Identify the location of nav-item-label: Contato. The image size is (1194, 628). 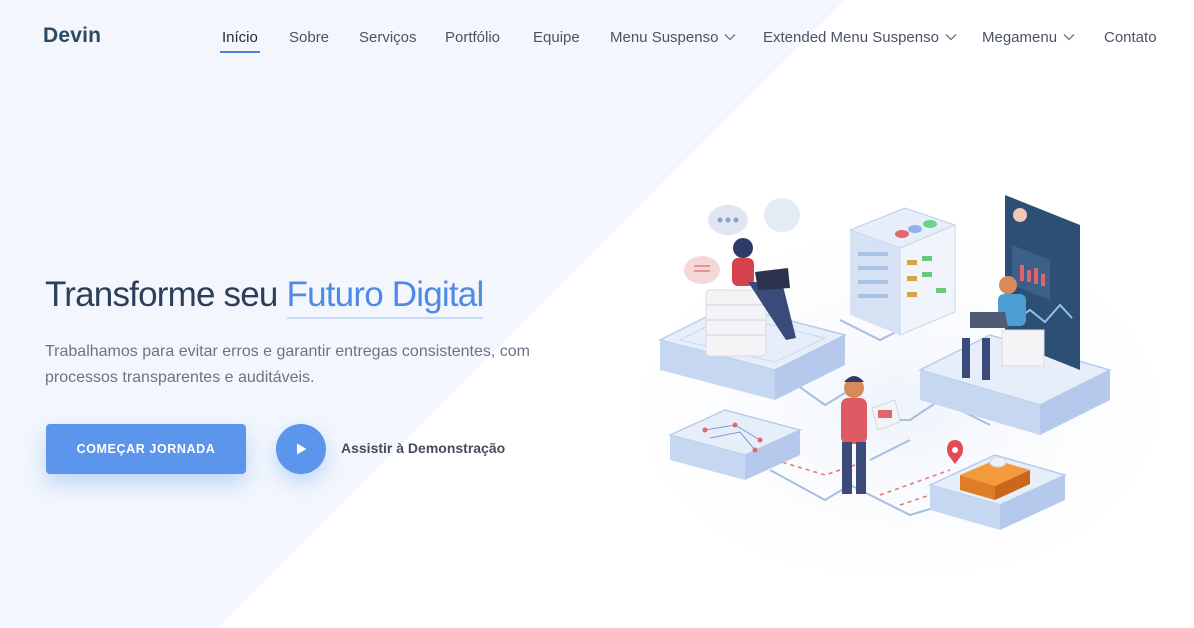
(1130, 37).